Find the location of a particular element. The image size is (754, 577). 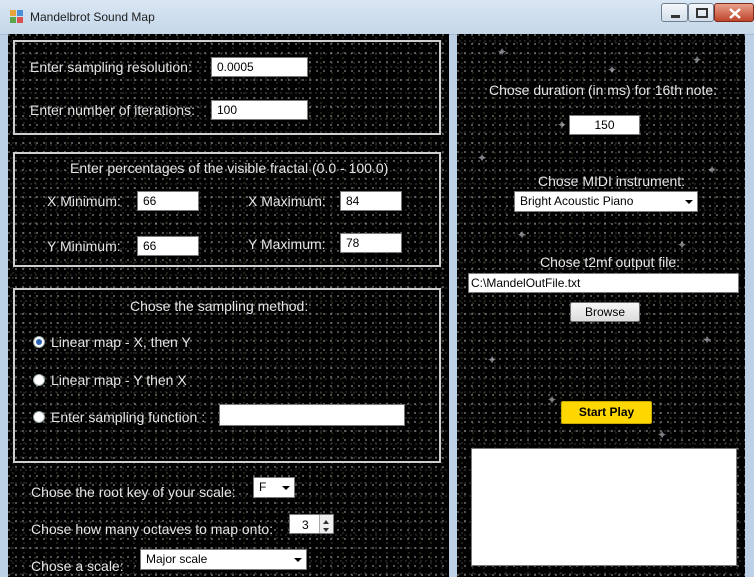

browse-button: Browse is located at coordinates (605, 312).